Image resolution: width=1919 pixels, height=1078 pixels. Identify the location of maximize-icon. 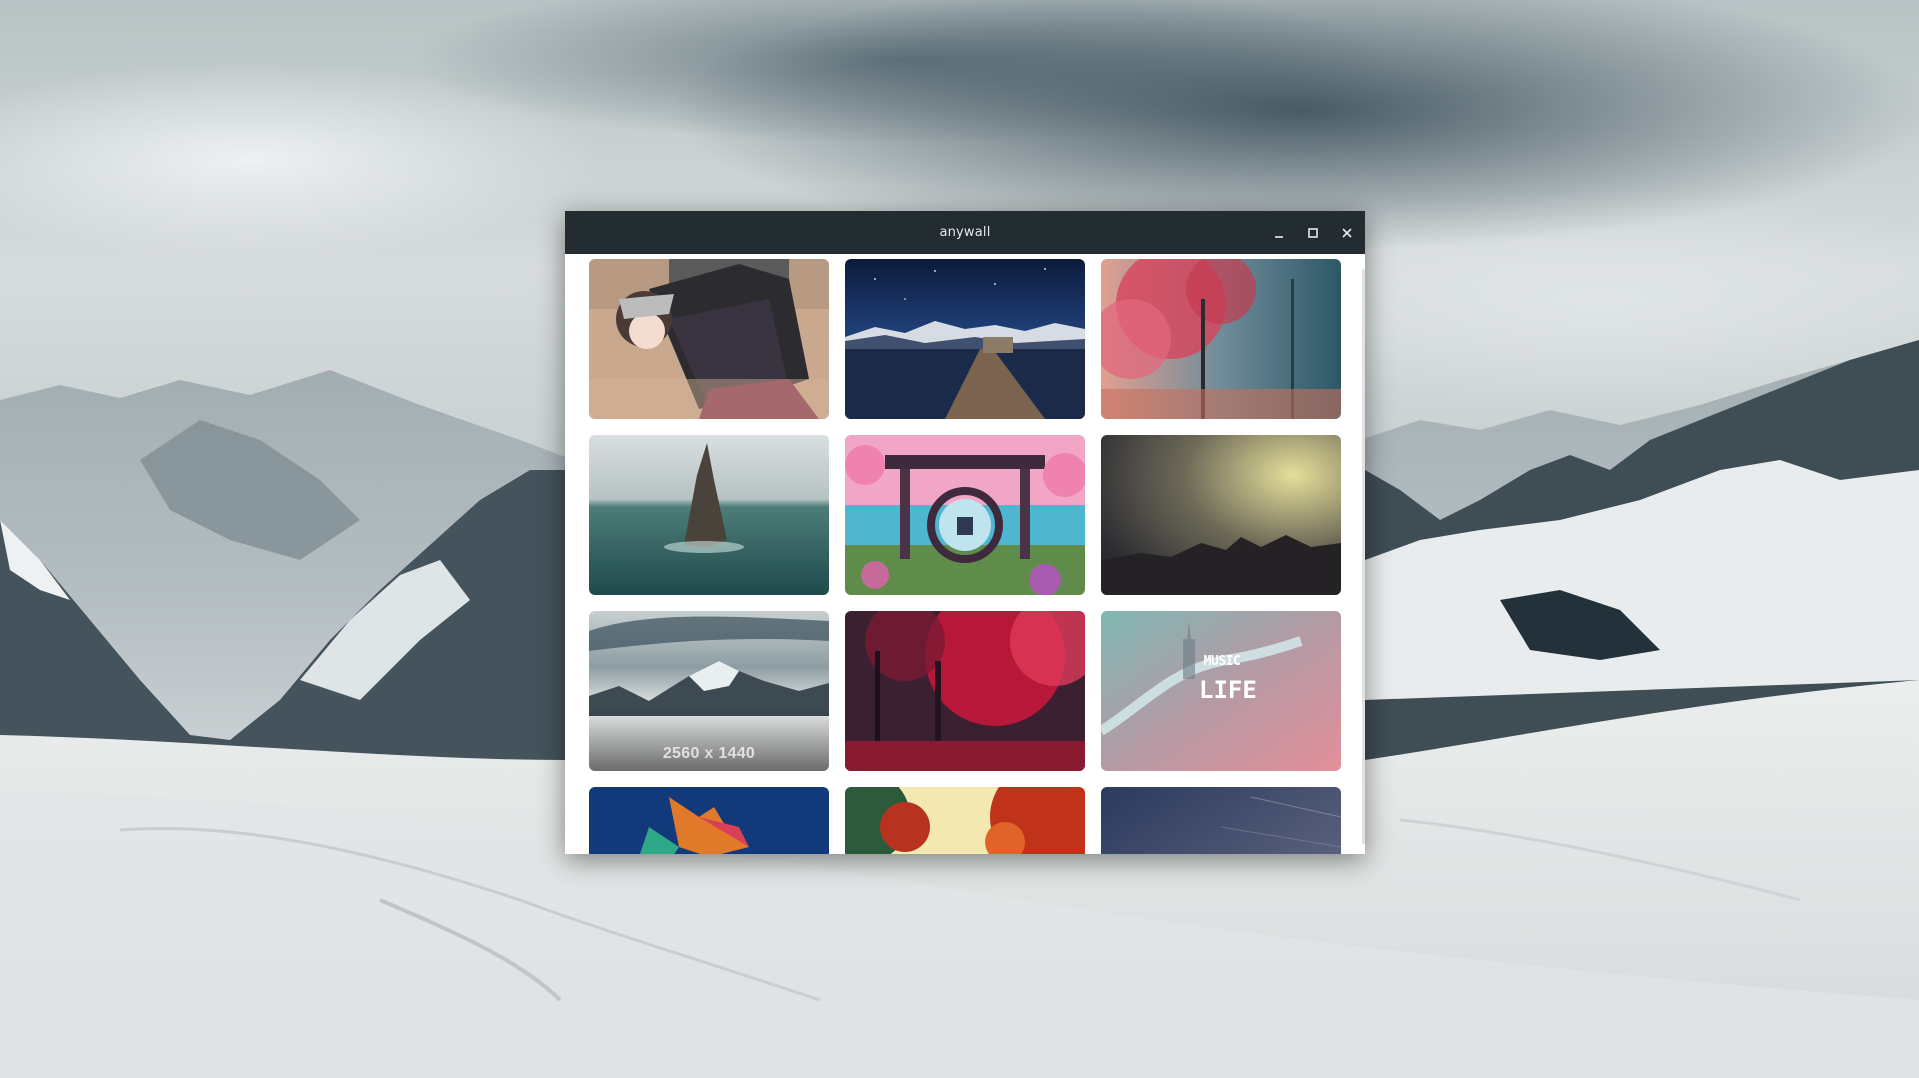
(1313, 233).